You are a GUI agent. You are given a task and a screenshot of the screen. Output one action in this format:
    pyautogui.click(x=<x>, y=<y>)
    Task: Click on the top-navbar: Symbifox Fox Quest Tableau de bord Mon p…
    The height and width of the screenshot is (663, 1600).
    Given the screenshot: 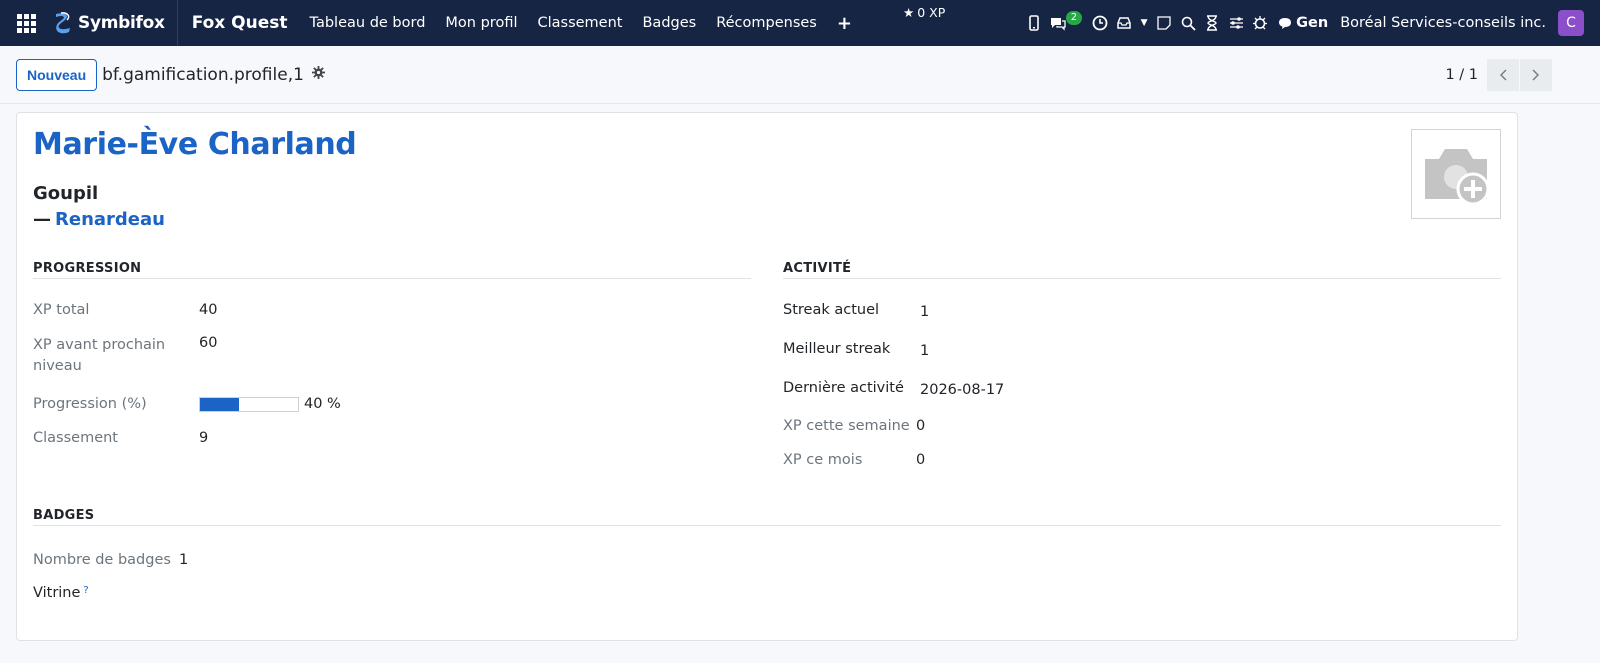 What is the action you would take?
    pyautogui.click(x=800, y=23)
    